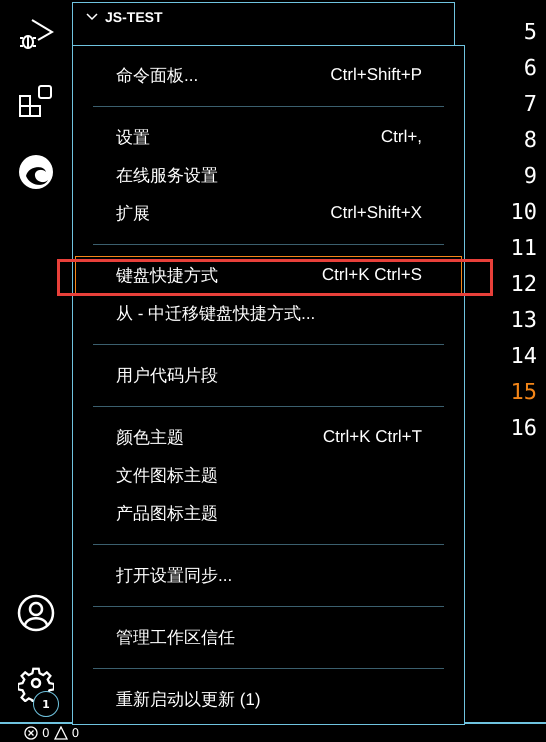 This screenshot has width=546, height=742. Describe the element at coordinates (372, 437) in the screenshot. I see `keyboard-shortcut: Ctrl+K Ctrl+T` at that location.